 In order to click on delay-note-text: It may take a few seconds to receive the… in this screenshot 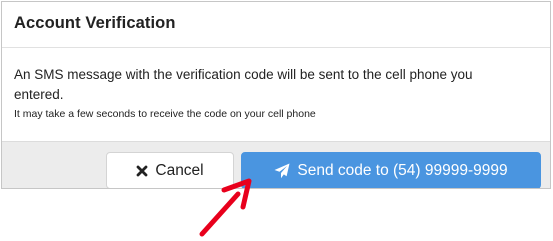, I will do `click(165, 114)`.